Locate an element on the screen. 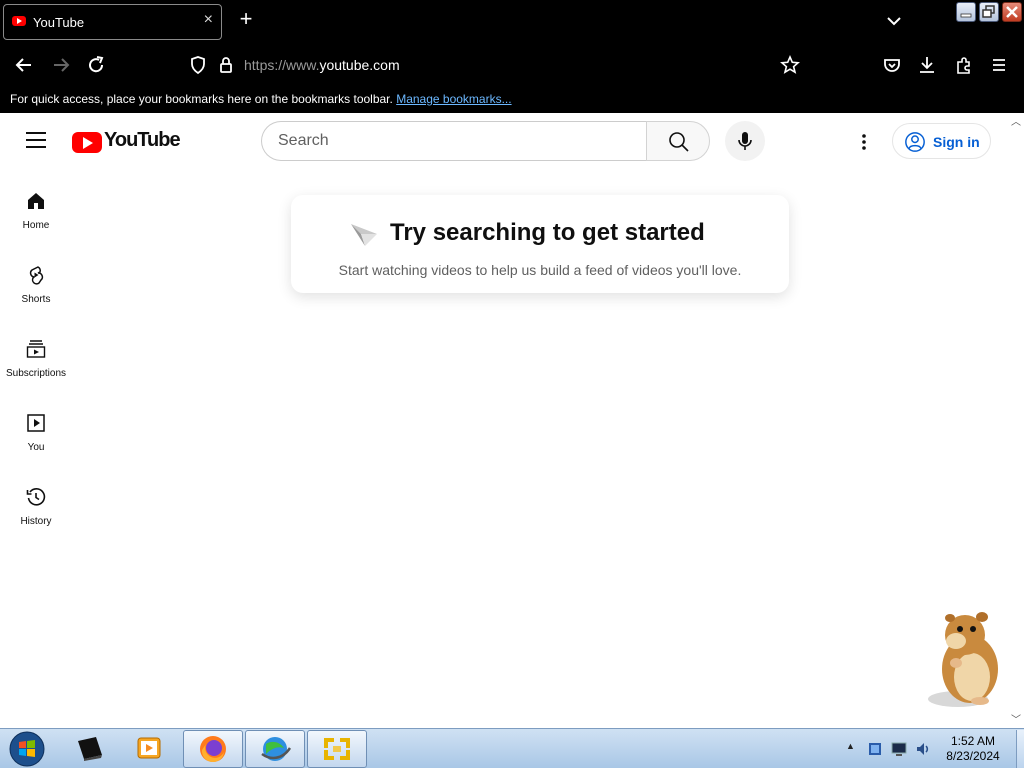  media-player-icon is located at coordinates (149, 748).